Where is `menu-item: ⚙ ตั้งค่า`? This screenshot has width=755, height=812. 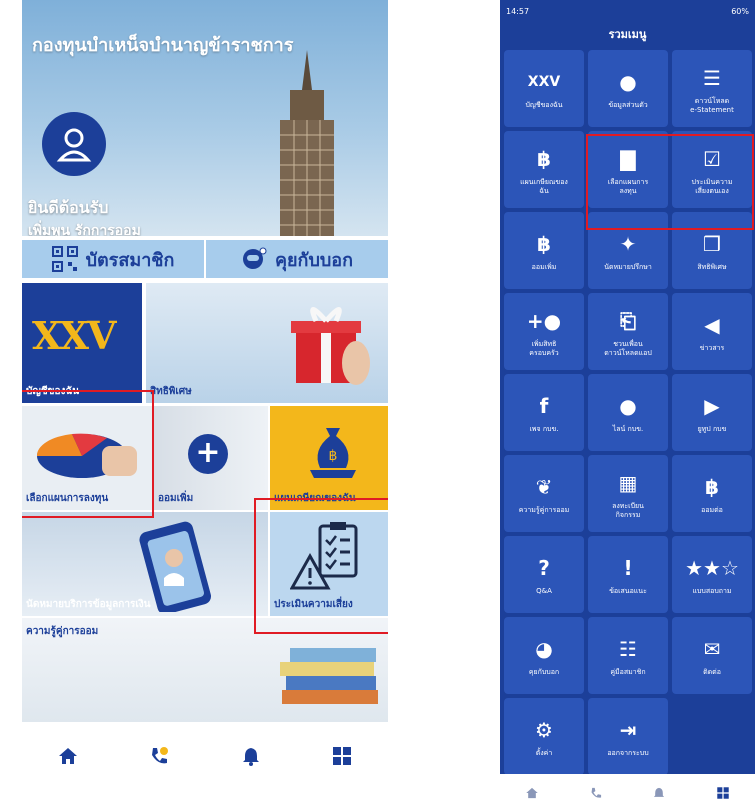 menu-item: ⚙ ตั้งค่า is located at coordinates (544, 736).